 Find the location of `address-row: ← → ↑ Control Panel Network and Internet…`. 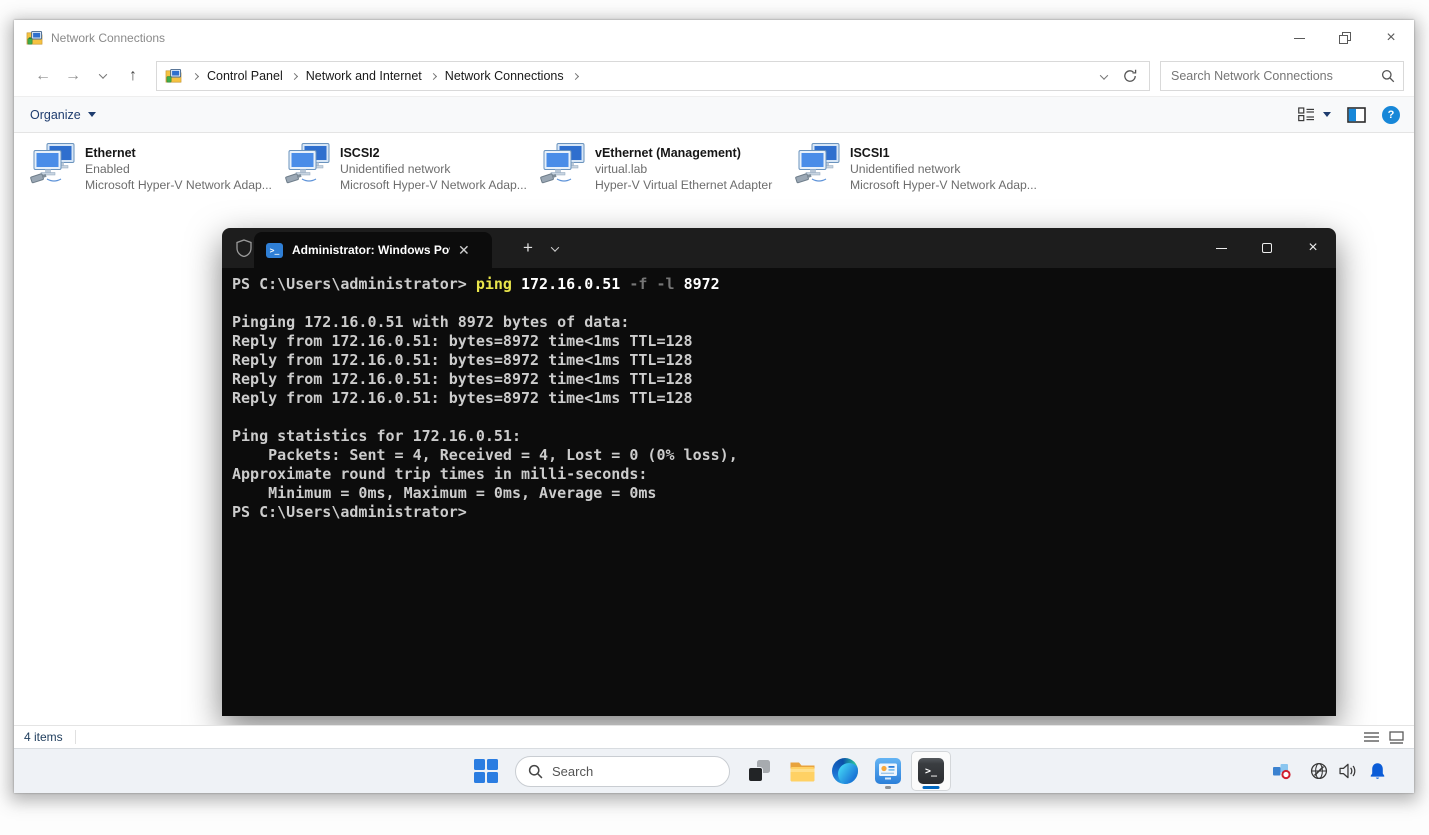

address-row: ← → ↑ Control Panel Network and Internet… is located at coordinates (714, 76).